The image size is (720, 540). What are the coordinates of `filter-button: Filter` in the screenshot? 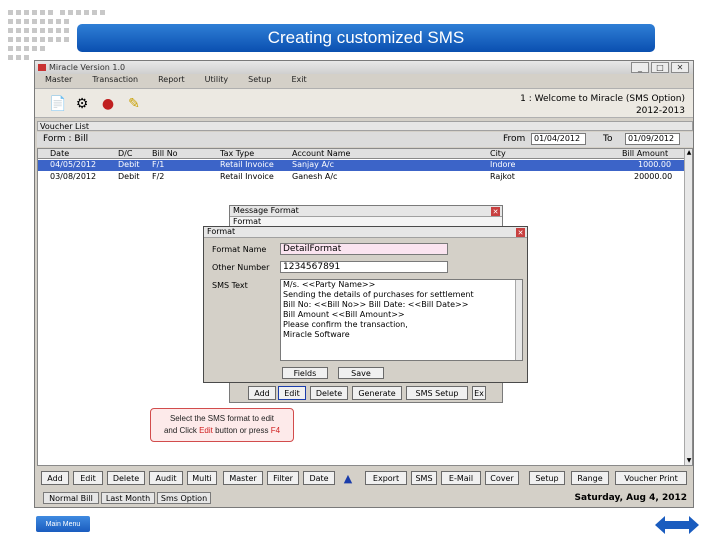 It's located at (283, 478).